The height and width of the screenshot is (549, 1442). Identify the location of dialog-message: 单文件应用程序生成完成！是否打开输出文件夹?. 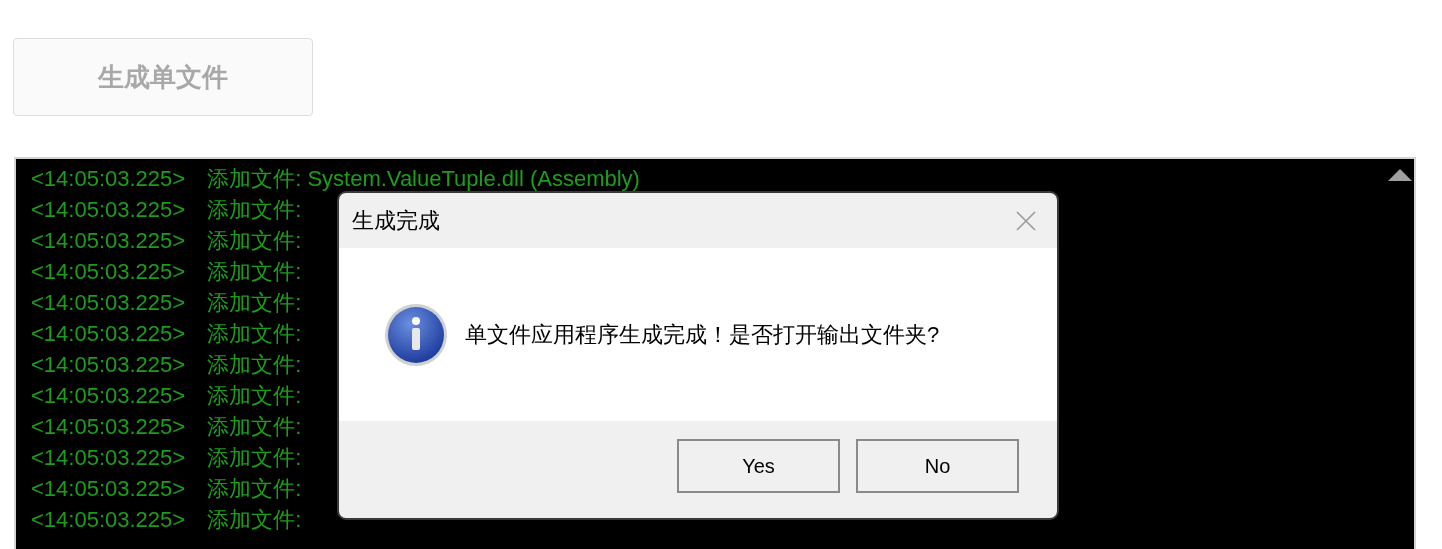
(702, 335).